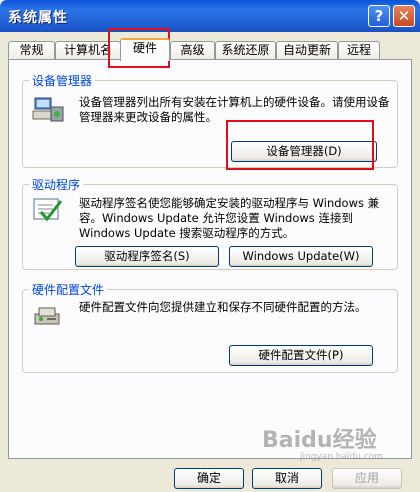 This screenshot has width=420, height=492. I want to click on close-button: ✕, so click(404, 16).